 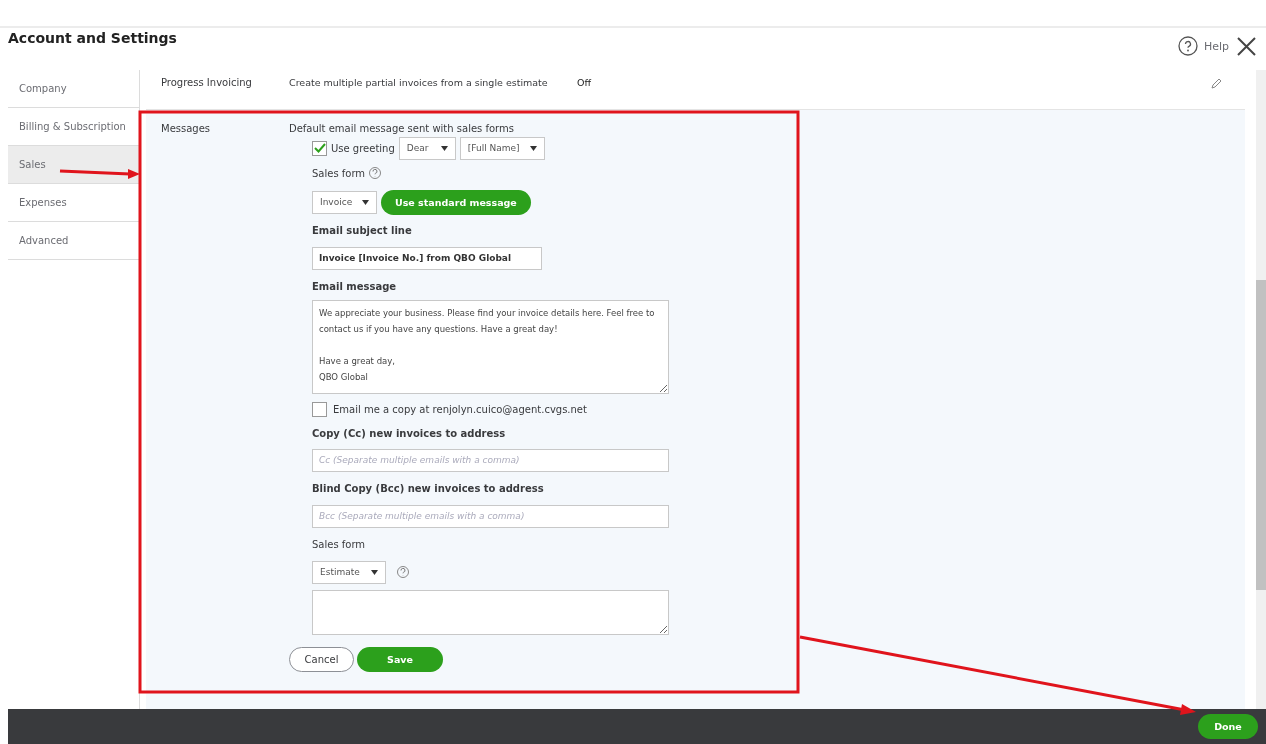 What do you see at coordinates (1246, 46) in the screenshot?
I see `close-icon` at bounding box center [1246, 46].